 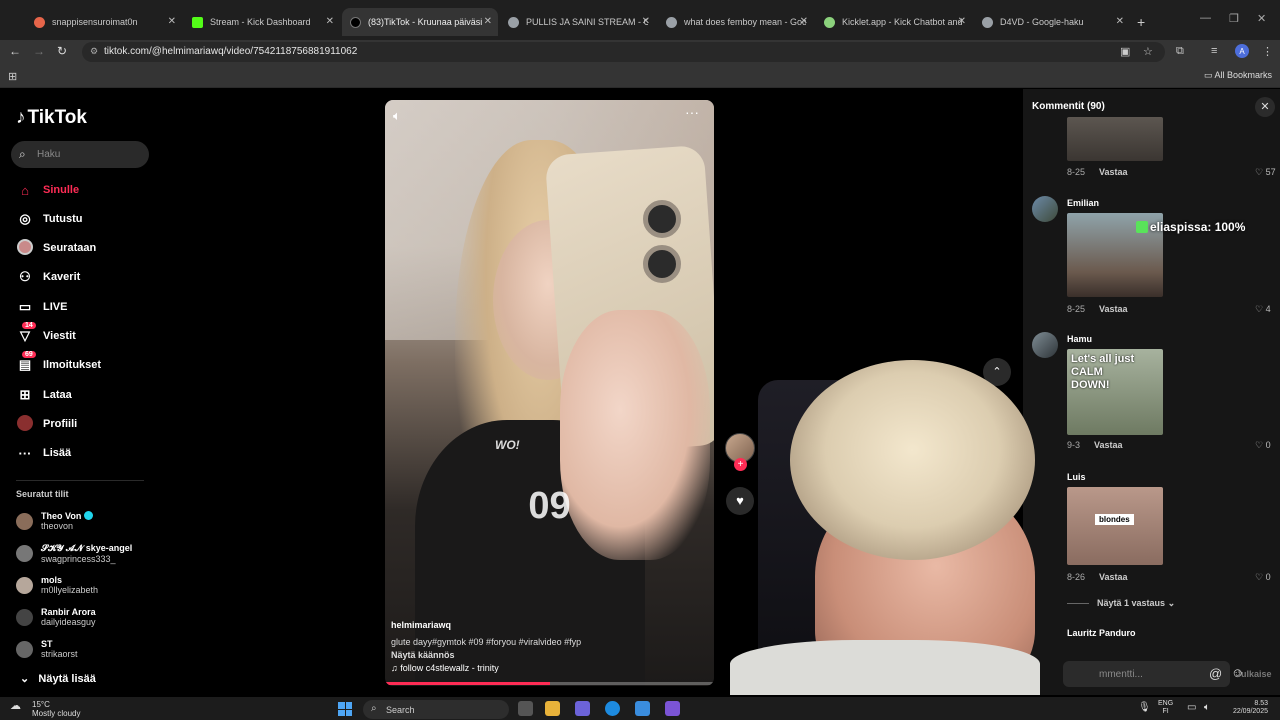 What do you see at coordinates (1052, 22) in the screenshot?
I see `tab-google-d4vd: D4VD - Google-haku ✕` at bounding box center [1052, 22].